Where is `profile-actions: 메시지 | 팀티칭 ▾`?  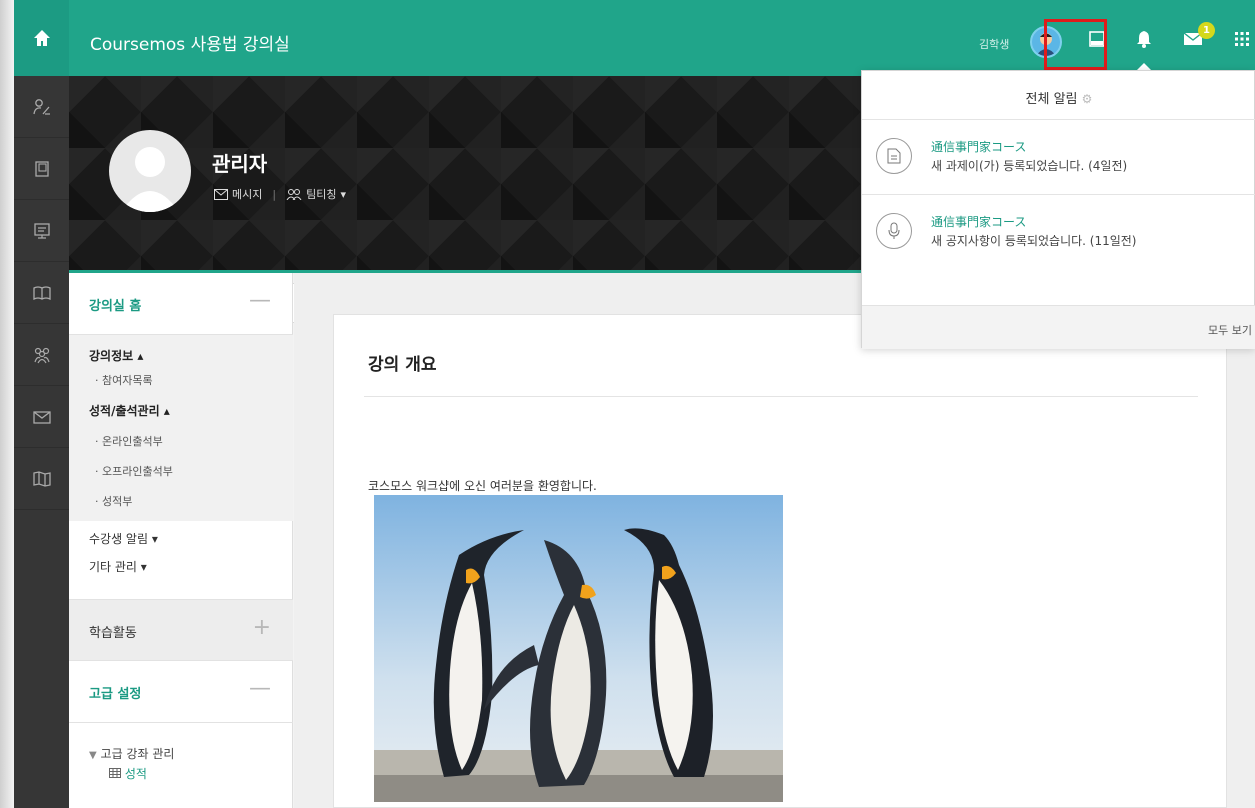
profile-actions: 메시지 | 팀티칭 ▾ is located at coordinates (280, 194).